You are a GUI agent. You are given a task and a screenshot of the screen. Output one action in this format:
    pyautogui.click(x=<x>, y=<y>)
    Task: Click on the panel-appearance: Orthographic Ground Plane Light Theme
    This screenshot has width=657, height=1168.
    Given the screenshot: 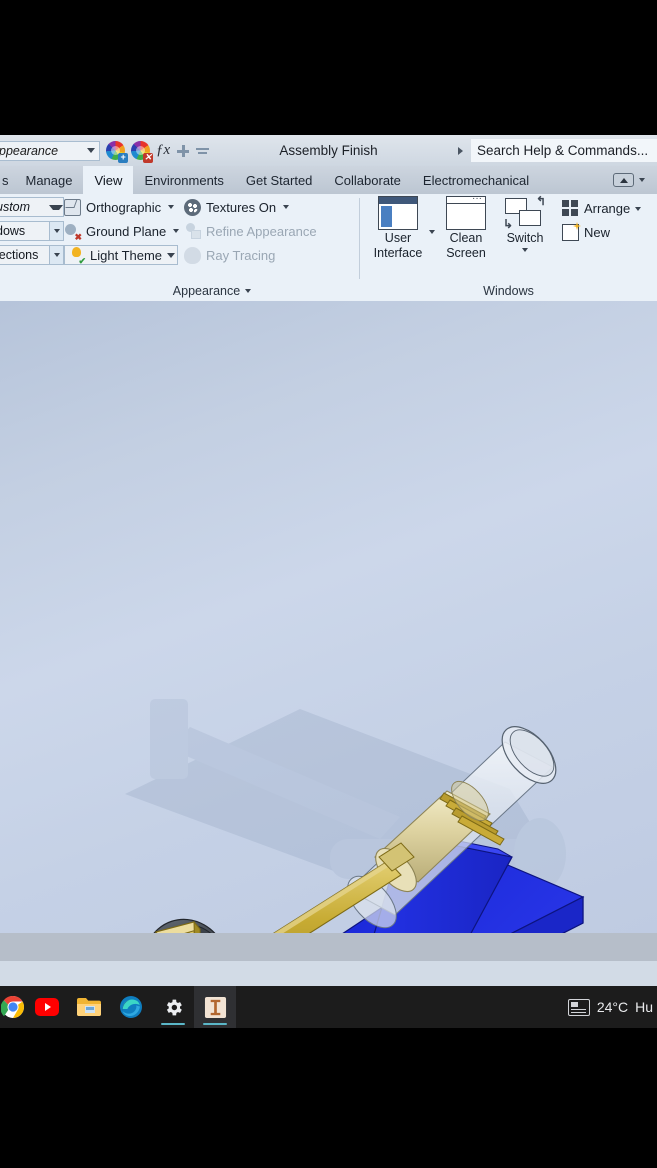 What is the action you would take?
    pyautogui.click(x=212, y=247)
    